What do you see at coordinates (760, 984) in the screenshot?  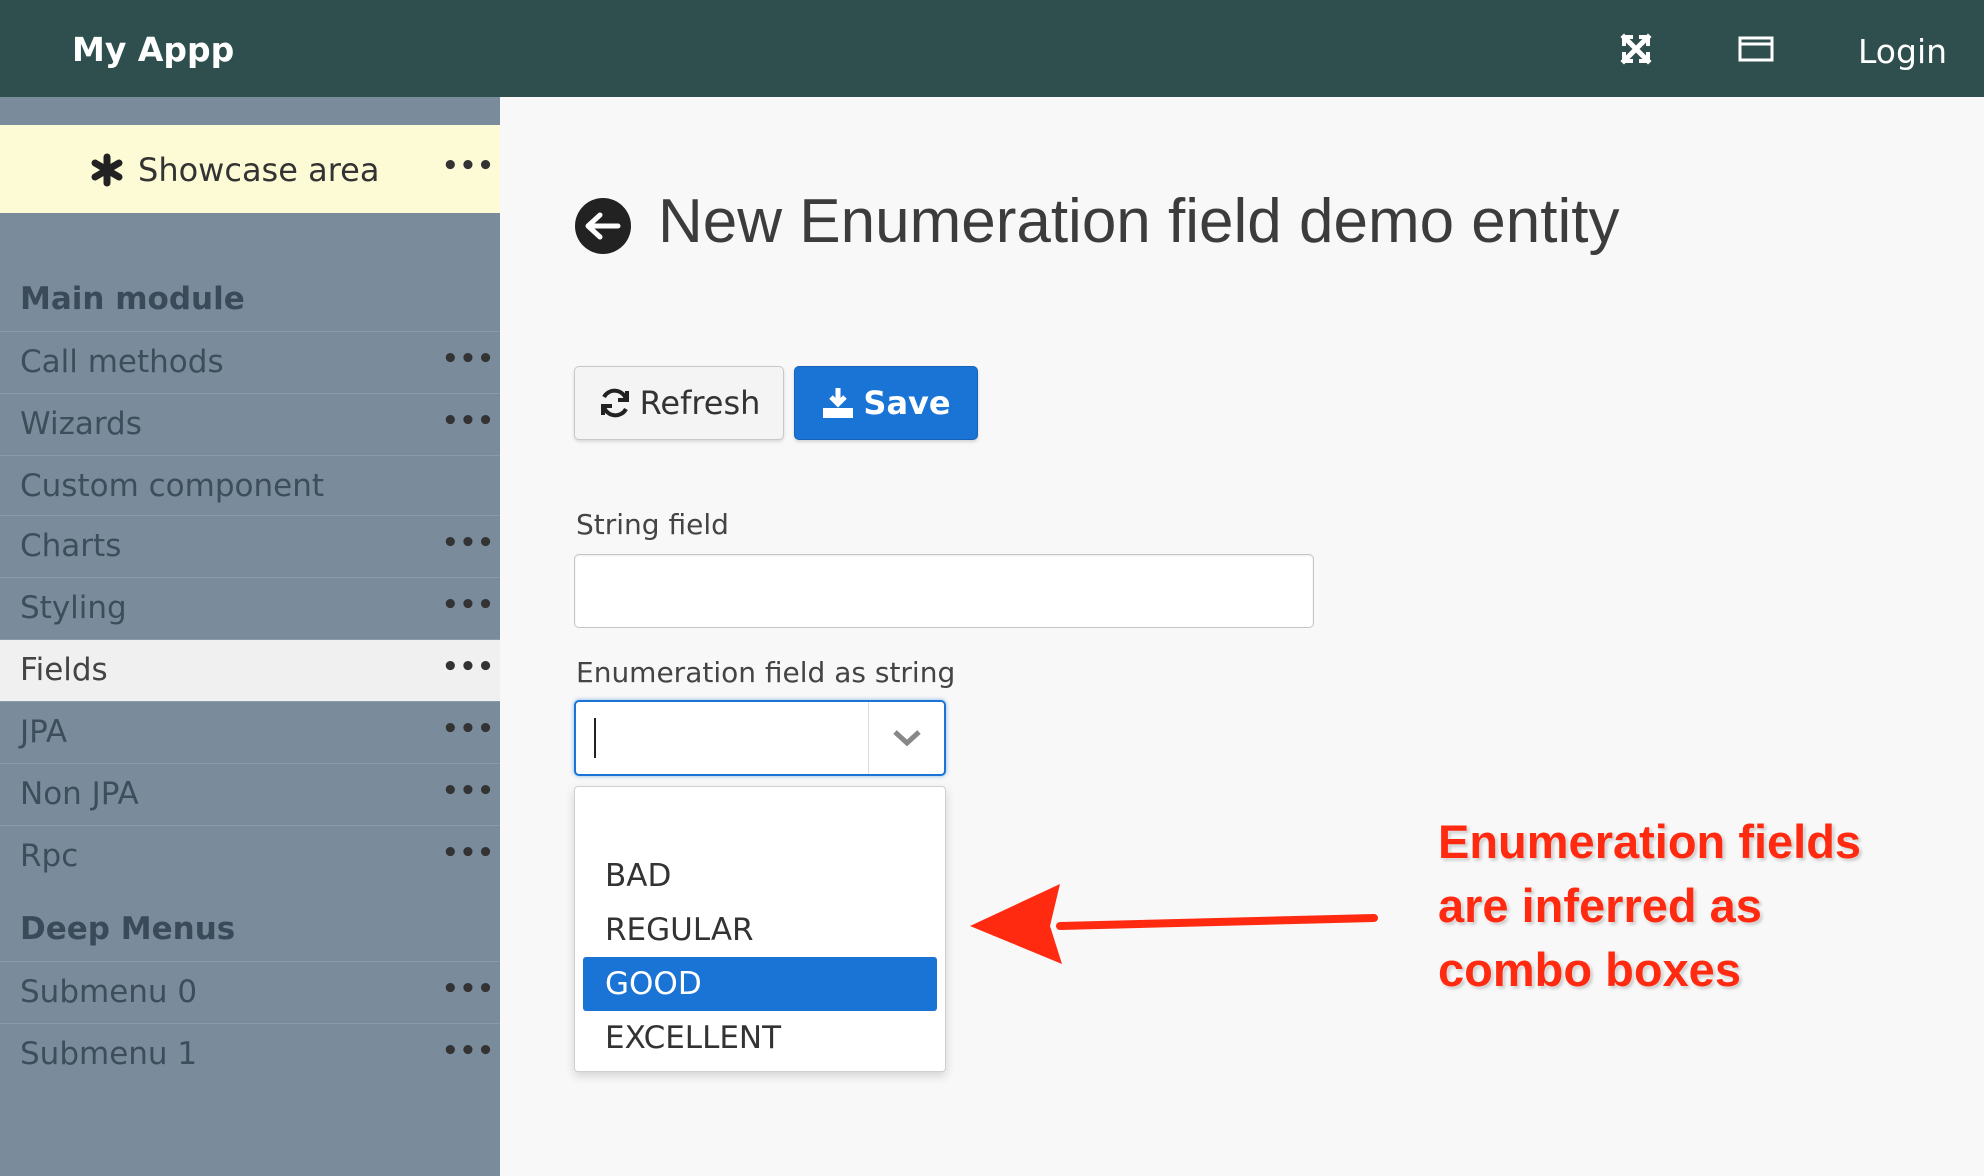 I see `option-good: GOOD` at bounding box center [760, 984].